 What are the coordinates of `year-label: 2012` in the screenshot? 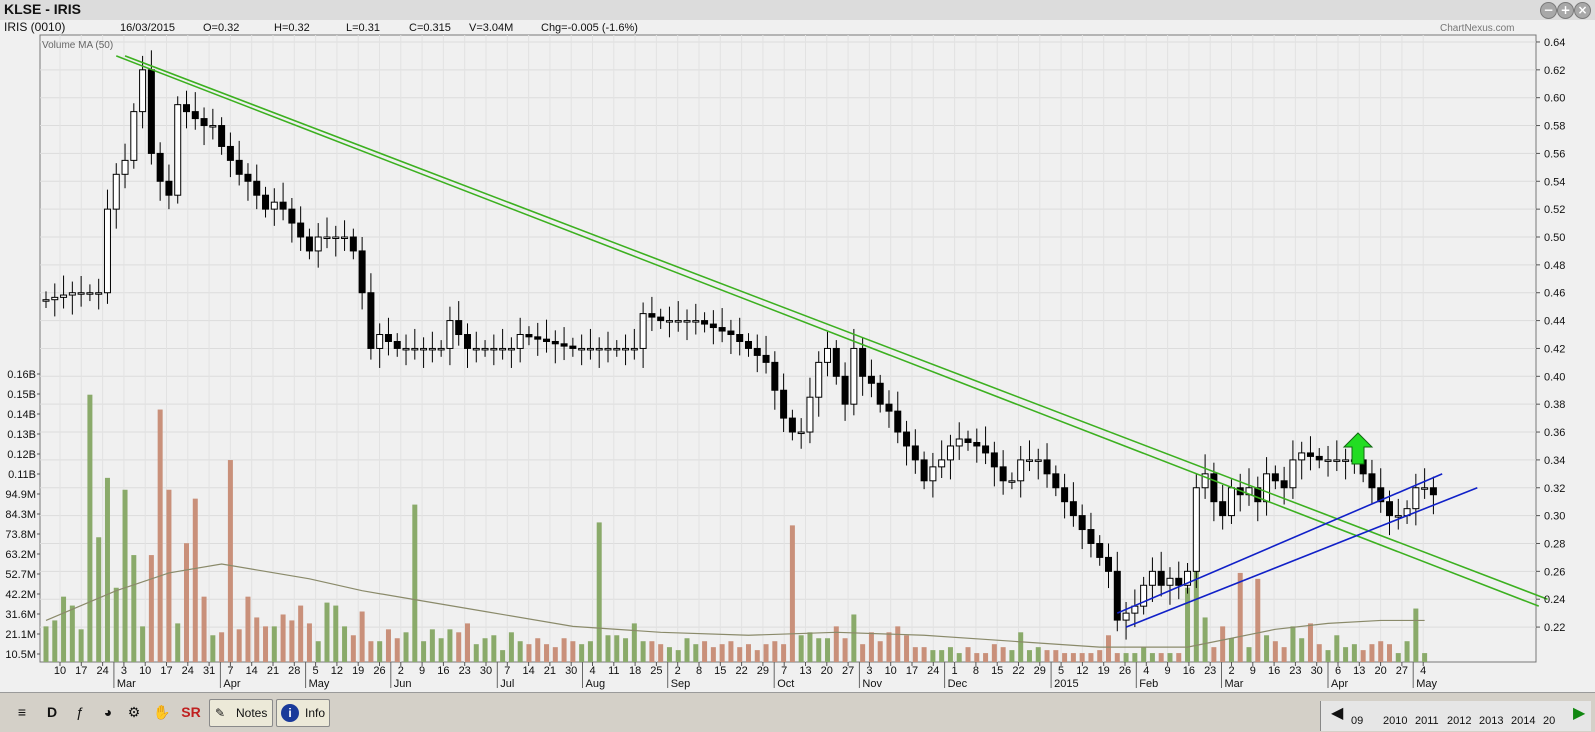 It's located at (1459, 721).